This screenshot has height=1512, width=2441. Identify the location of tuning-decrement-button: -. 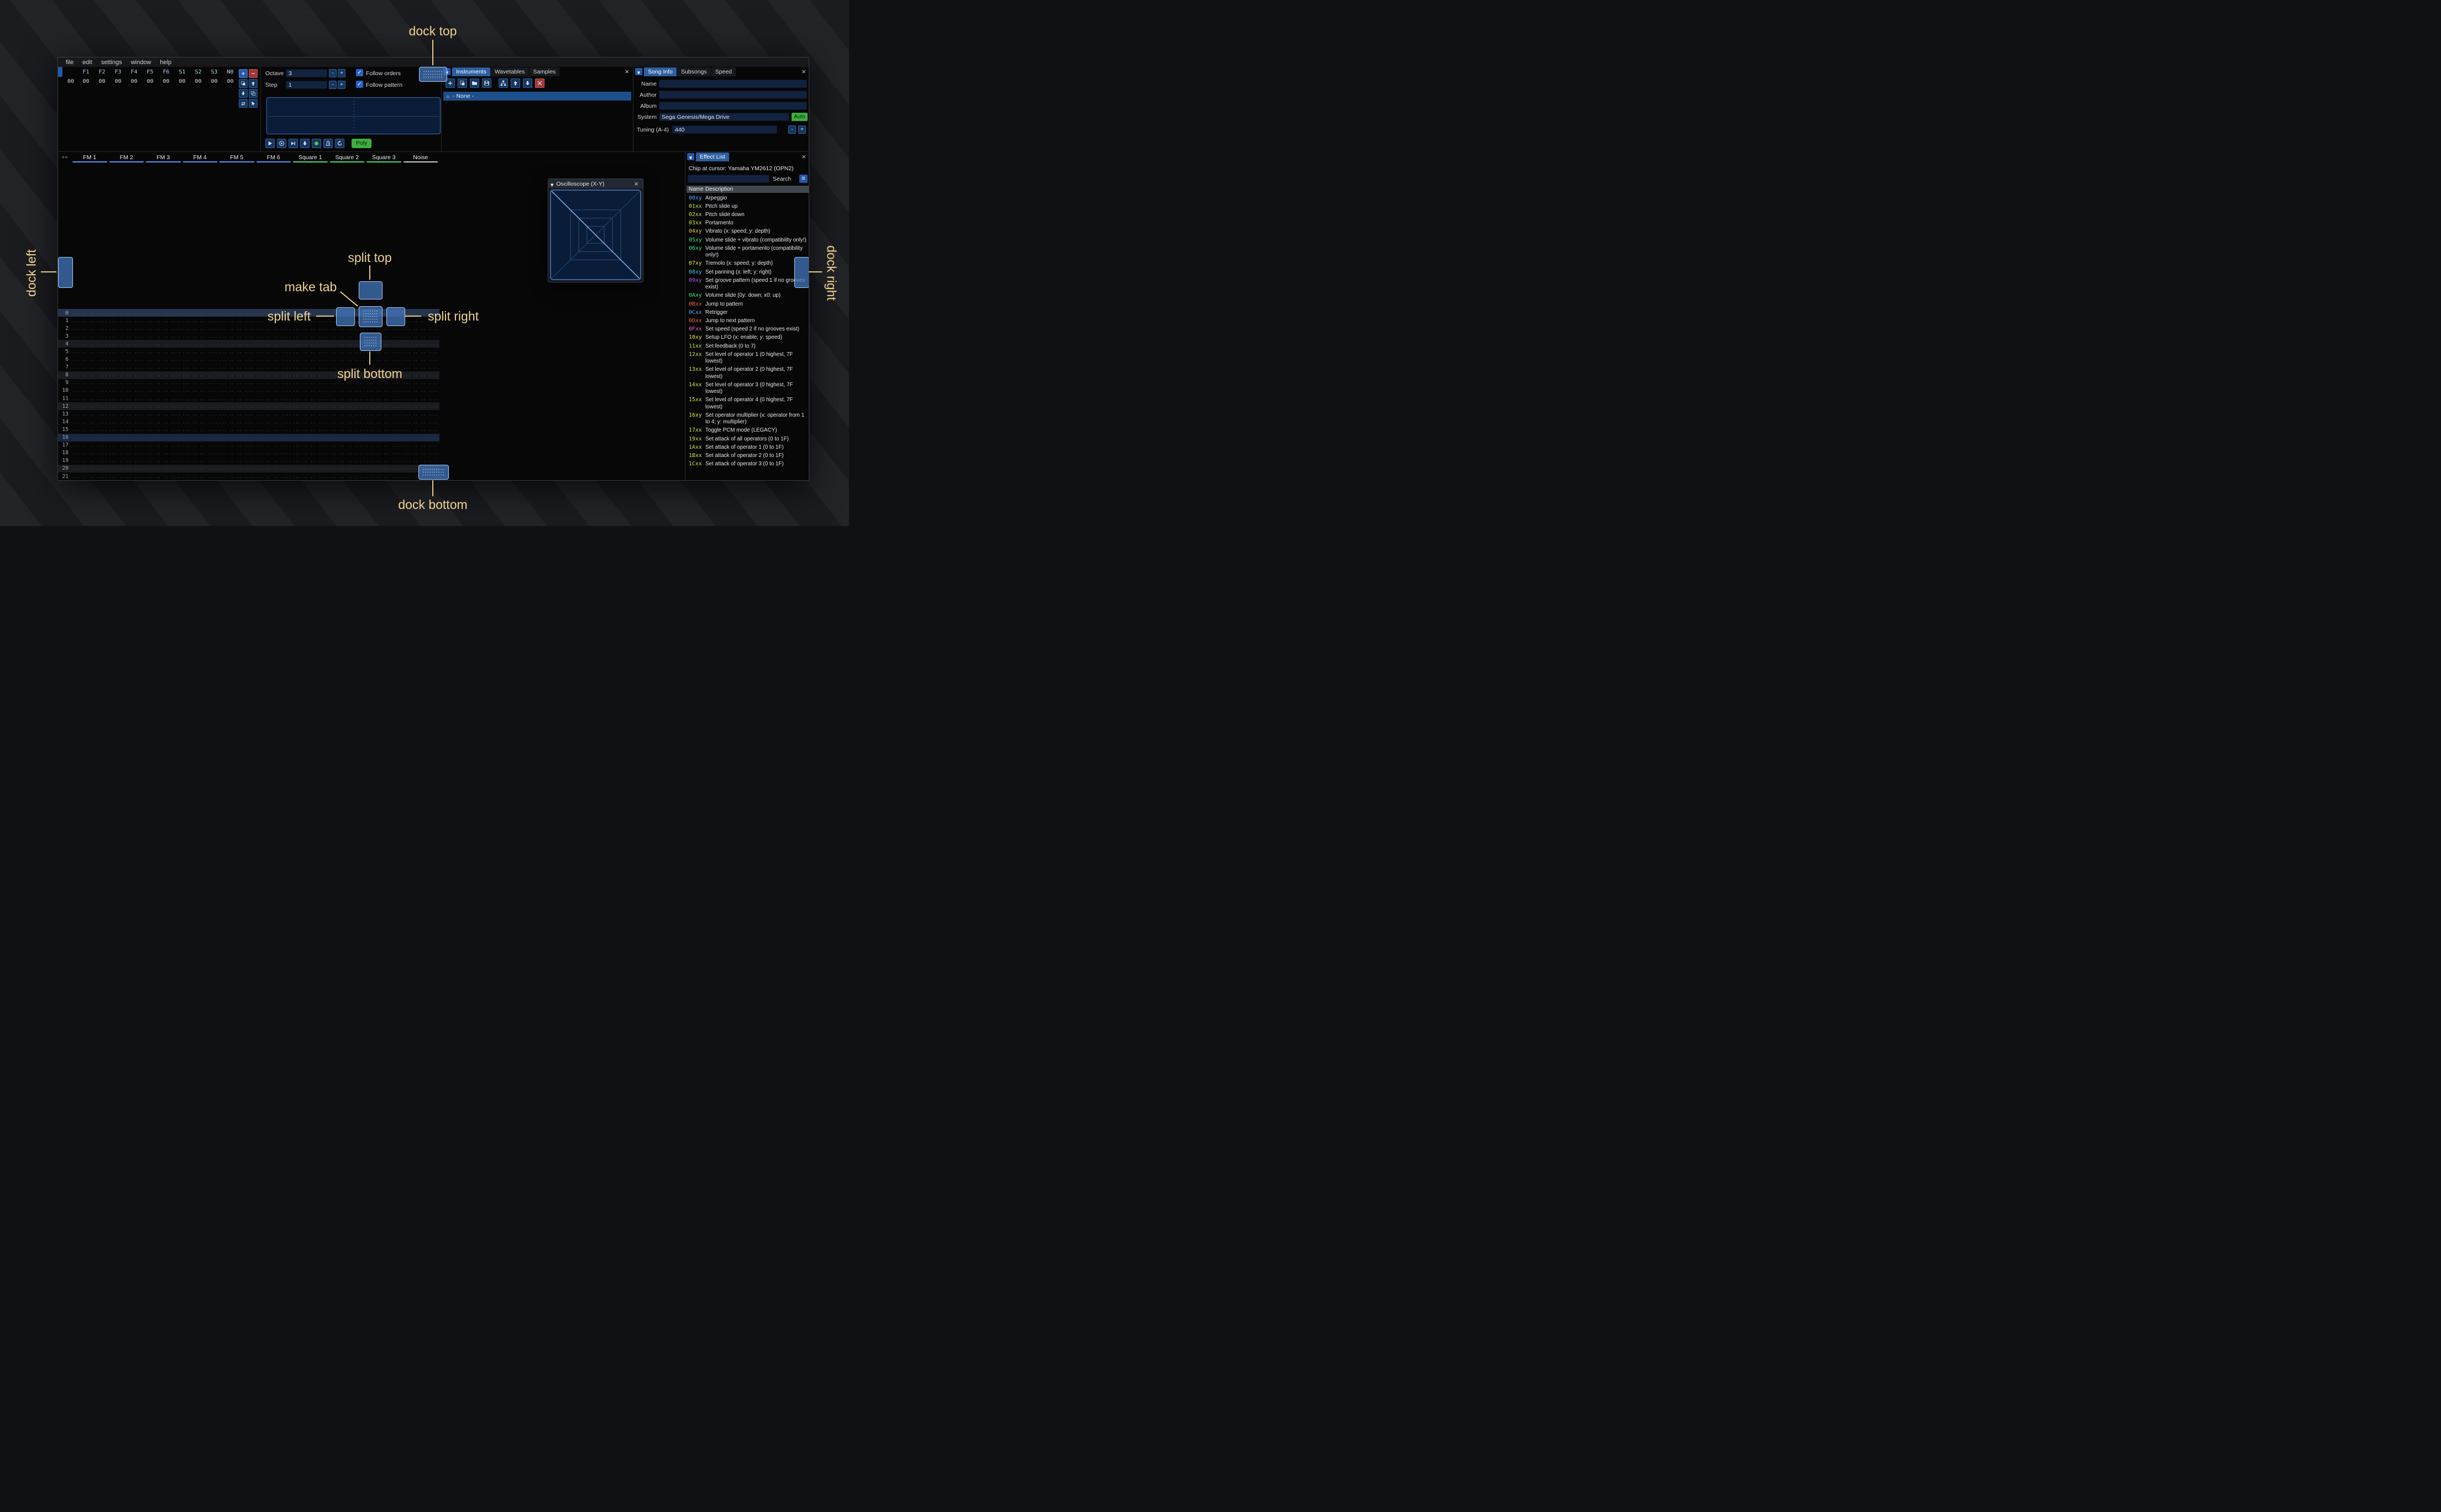
(792, 130).